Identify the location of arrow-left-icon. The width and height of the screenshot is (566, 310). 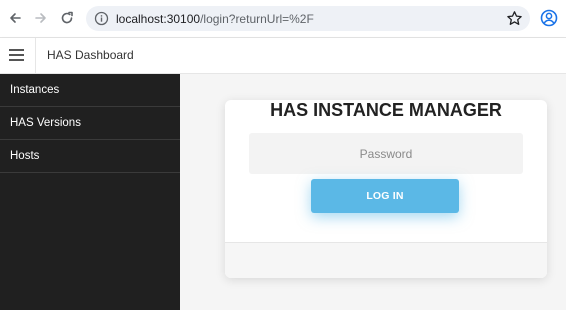
(15, 18).